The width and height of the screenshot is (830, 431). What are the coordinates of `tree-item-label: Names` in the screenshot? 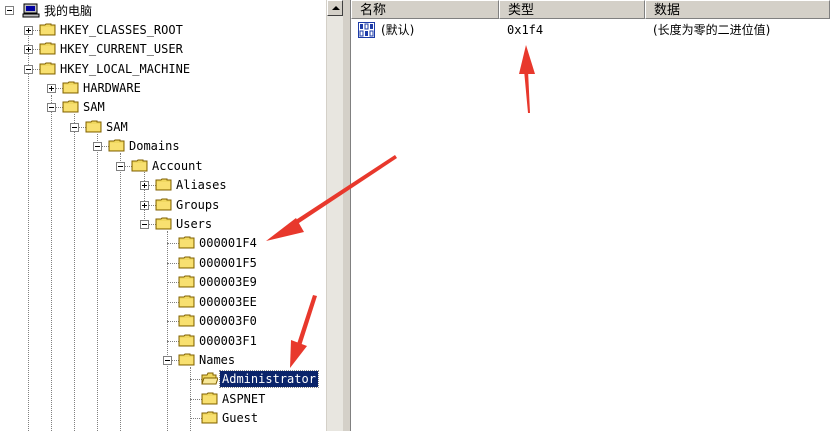 It's located at (217, 360).